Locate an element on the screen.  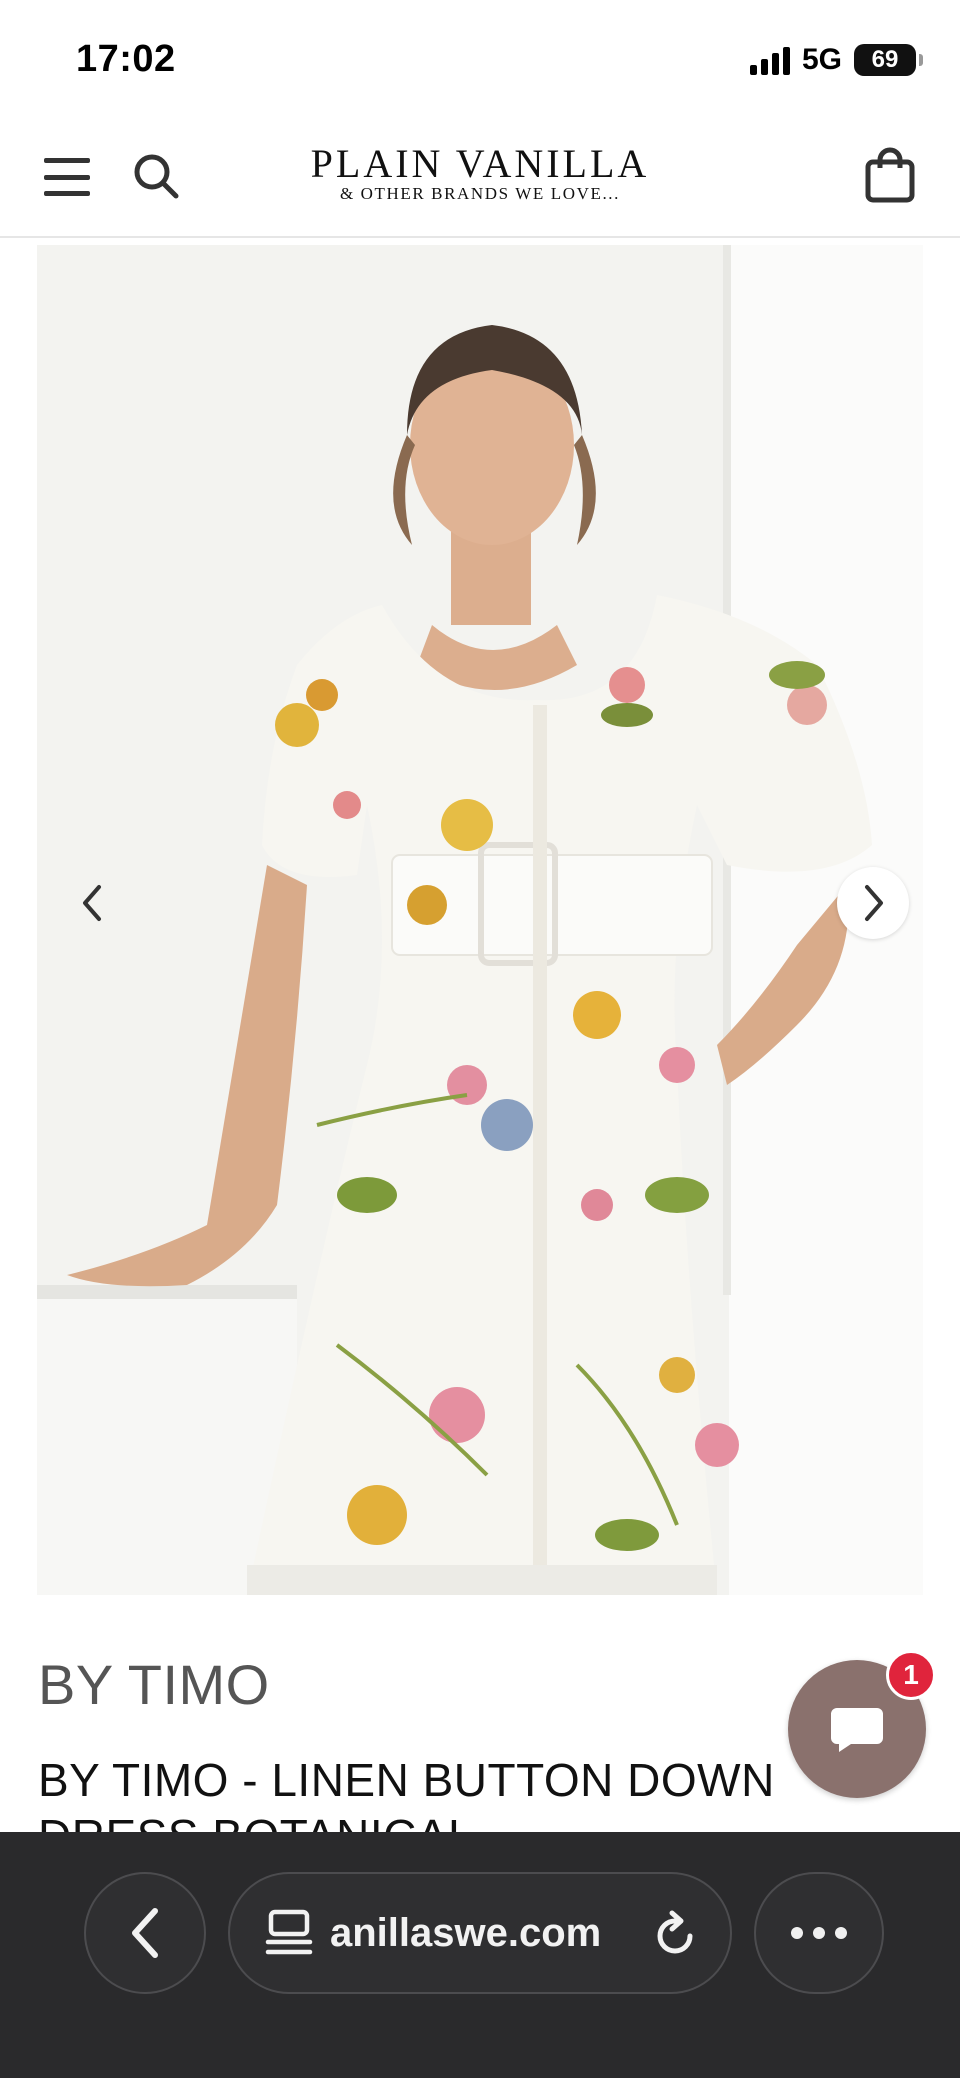
carousel-next-button is located at coordinates (873, 903).